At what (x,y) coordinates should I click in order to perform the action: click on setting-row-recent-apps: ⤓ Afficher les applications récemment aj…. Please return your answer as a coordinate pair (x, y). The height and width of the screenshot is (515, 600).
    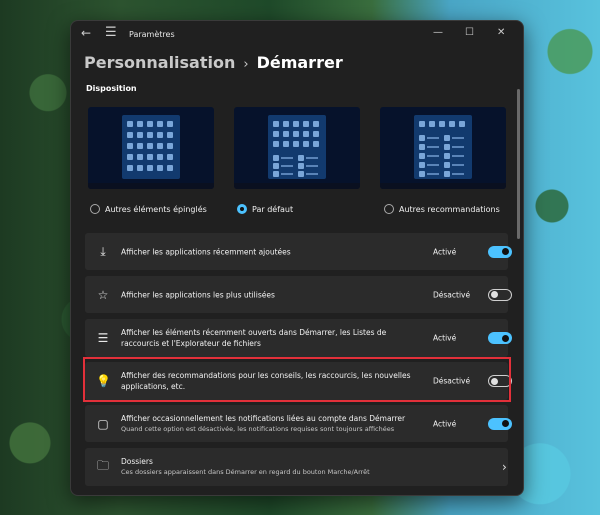
    Looking at the image, I should click on (298, 251).